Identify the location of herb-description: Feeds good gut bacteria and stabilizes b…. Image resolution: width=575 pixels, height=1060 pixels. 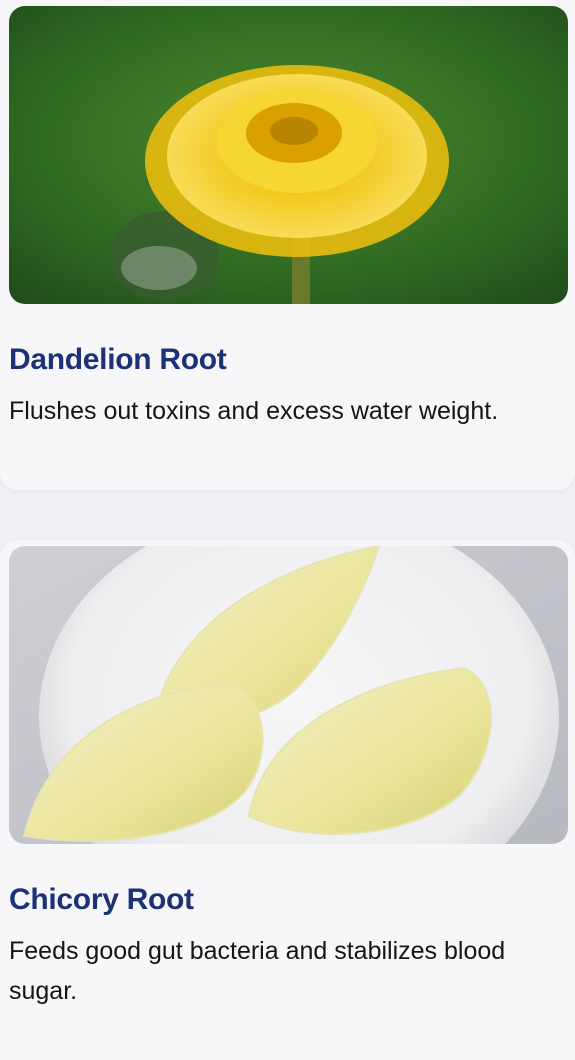
(257, 971).